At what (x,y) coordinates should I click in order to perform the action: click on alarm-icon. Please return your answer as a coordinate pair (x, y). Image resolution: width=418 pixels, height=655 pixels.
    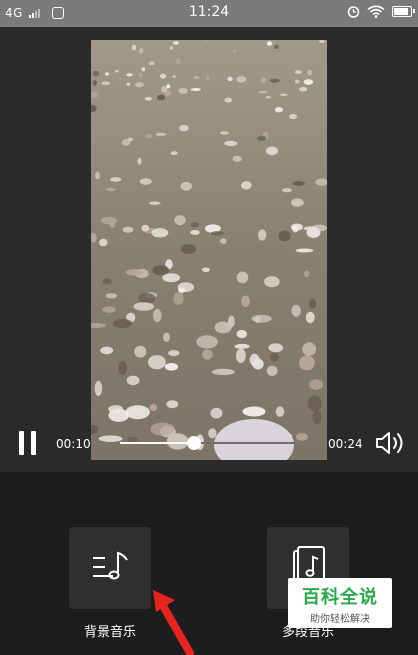
    Looking at the image, I should click on (353, 12).